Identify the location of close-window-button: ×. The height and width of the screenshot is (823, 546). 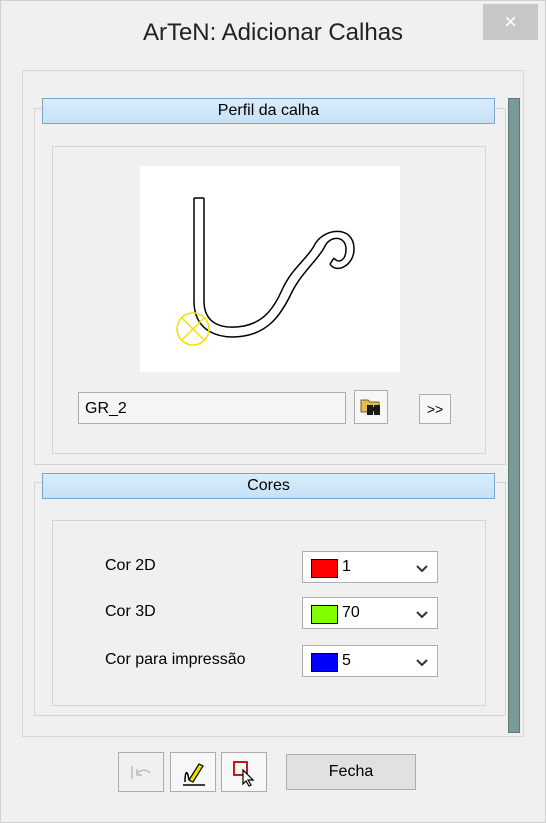
(510, 22).